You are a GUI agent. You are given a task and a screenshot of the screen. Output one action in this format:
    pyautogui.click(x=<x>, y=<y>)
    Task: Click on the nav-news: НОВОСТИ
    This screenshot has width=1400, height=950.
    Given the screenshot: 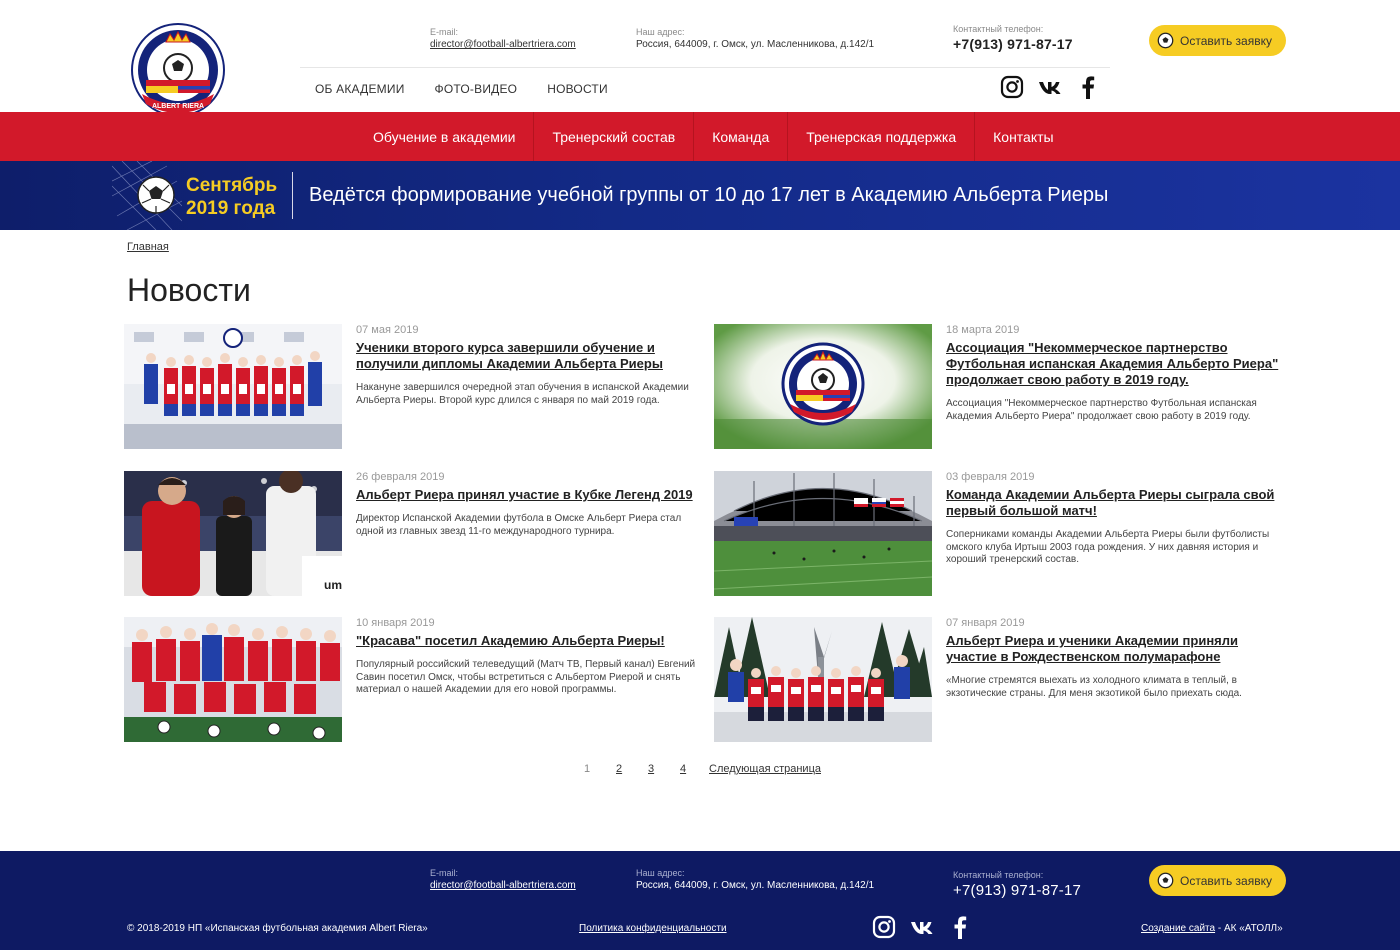 What is the action you would take?
    pyautogui.click(x=577, y=89)
    